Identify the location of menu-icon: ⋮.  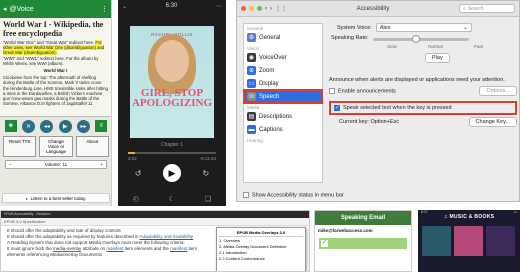
(104, 9).